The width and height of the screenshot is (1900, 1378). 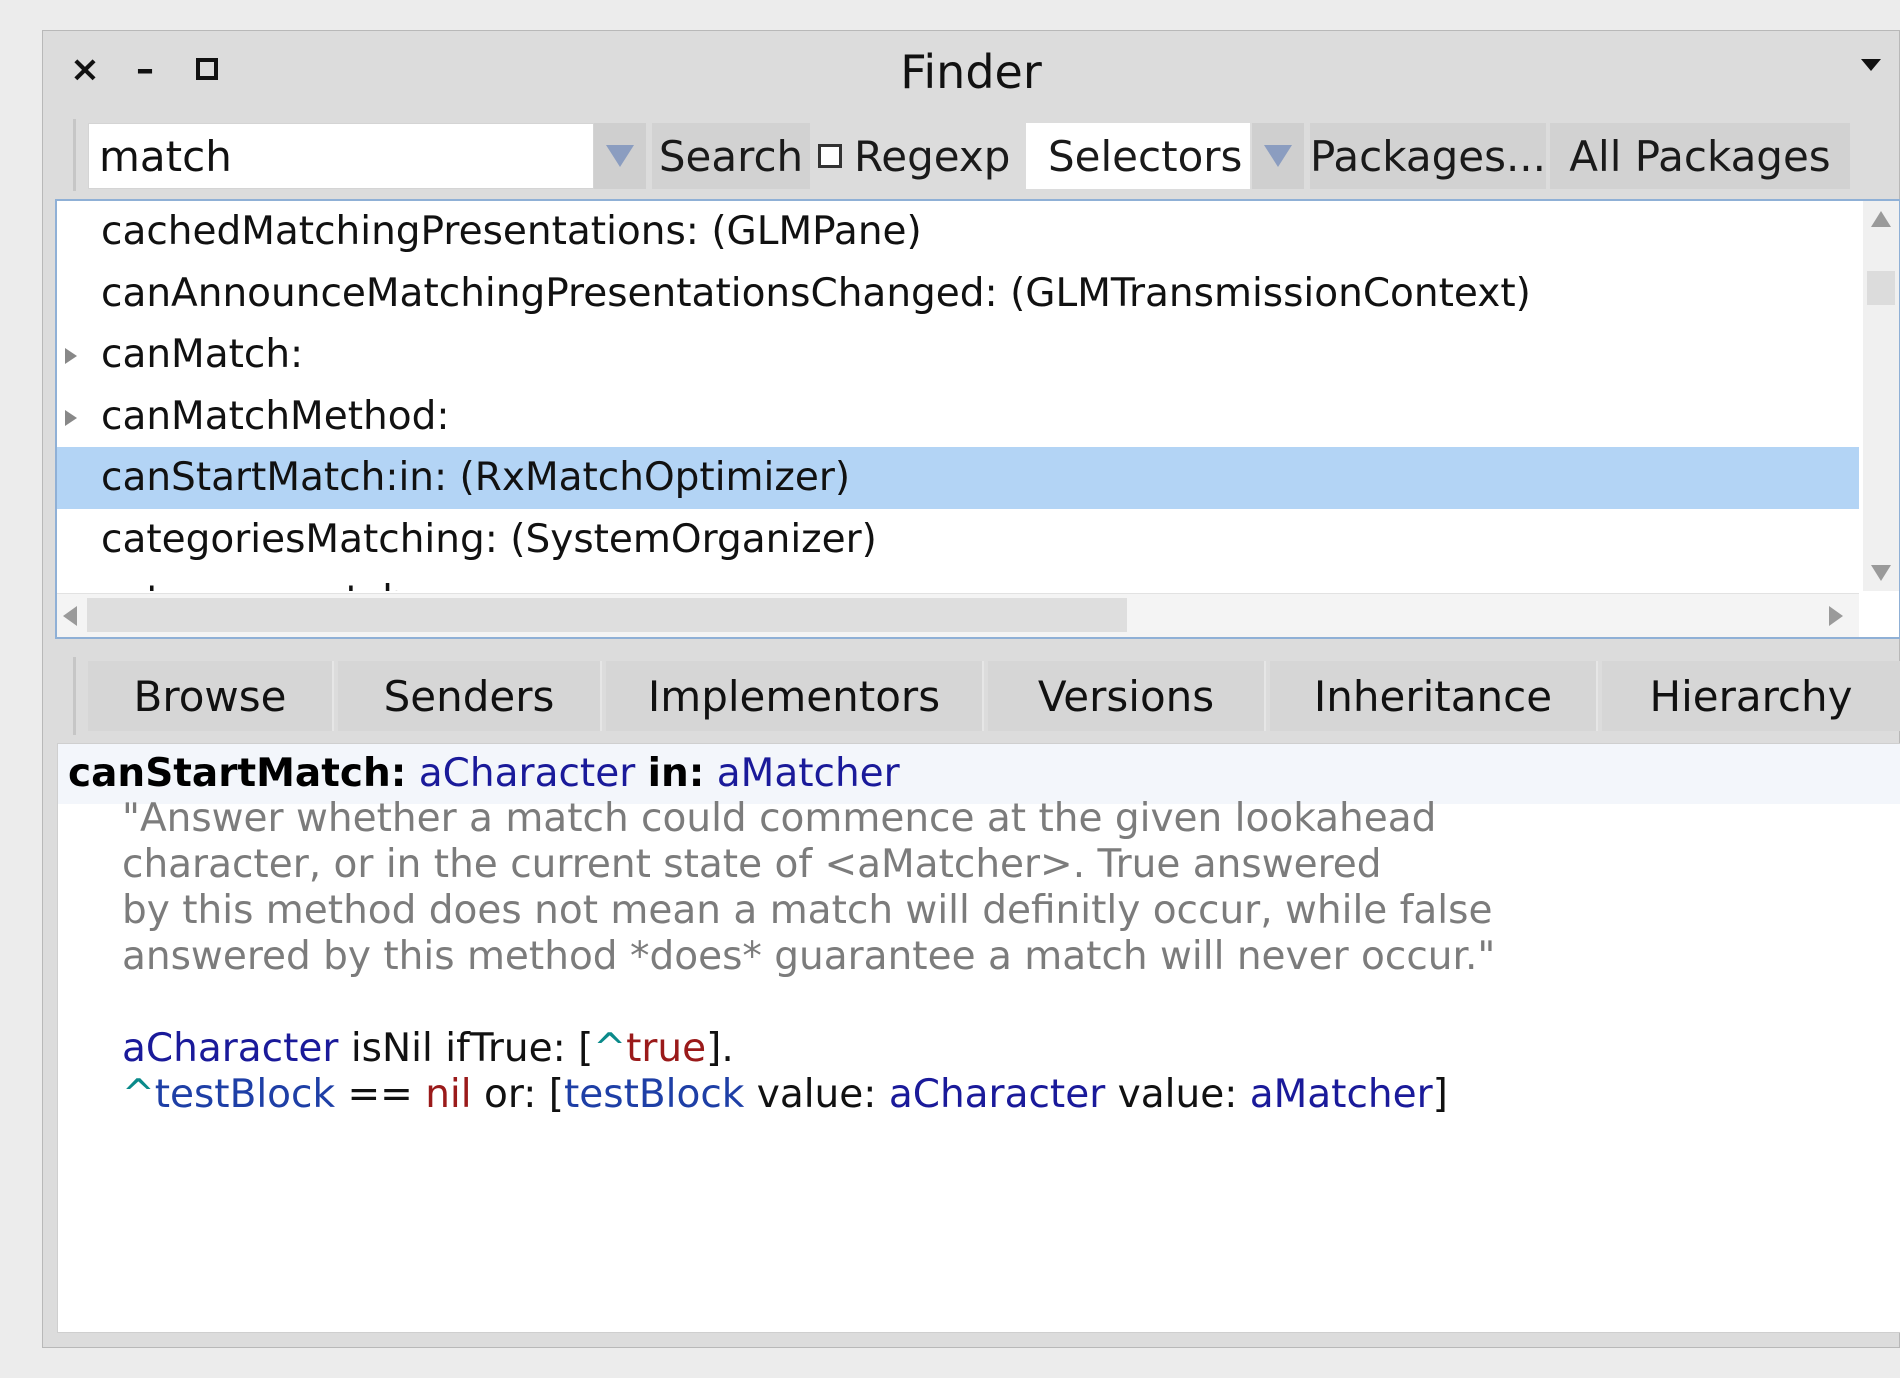 What do you see at coordinates (448, 1094) in the screenshot?
I see `code-token: nil` at bounding box center [448, 1094].